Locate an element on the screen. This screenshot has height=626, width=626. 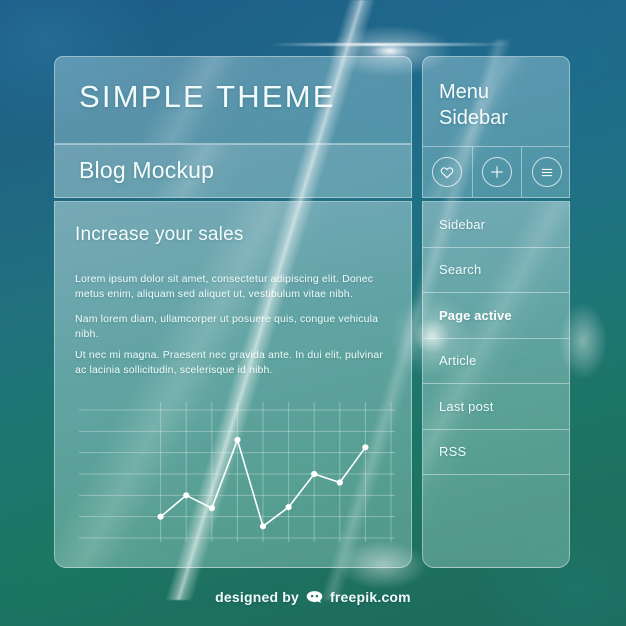
footer-brand: freepik.com is located at coordinates (370, 597).